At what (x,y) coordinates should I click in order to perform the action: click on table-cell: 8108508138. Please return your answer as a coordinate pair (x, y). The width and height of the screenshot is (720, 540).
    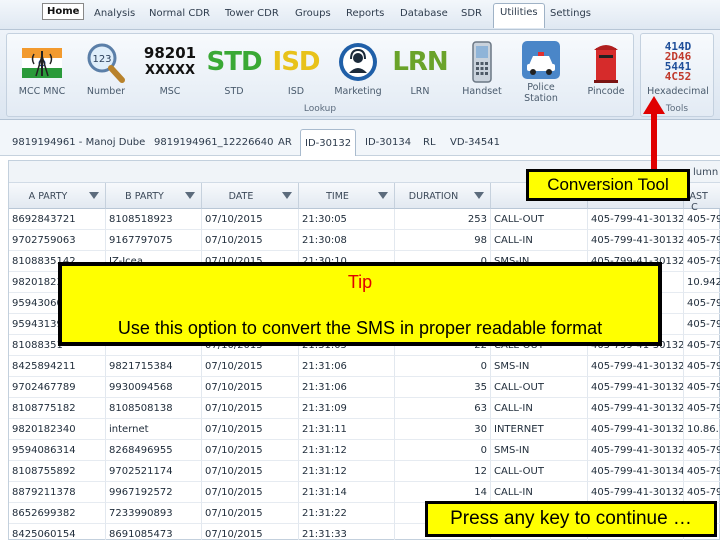
    Looking at the image, I should click on (154, 408).